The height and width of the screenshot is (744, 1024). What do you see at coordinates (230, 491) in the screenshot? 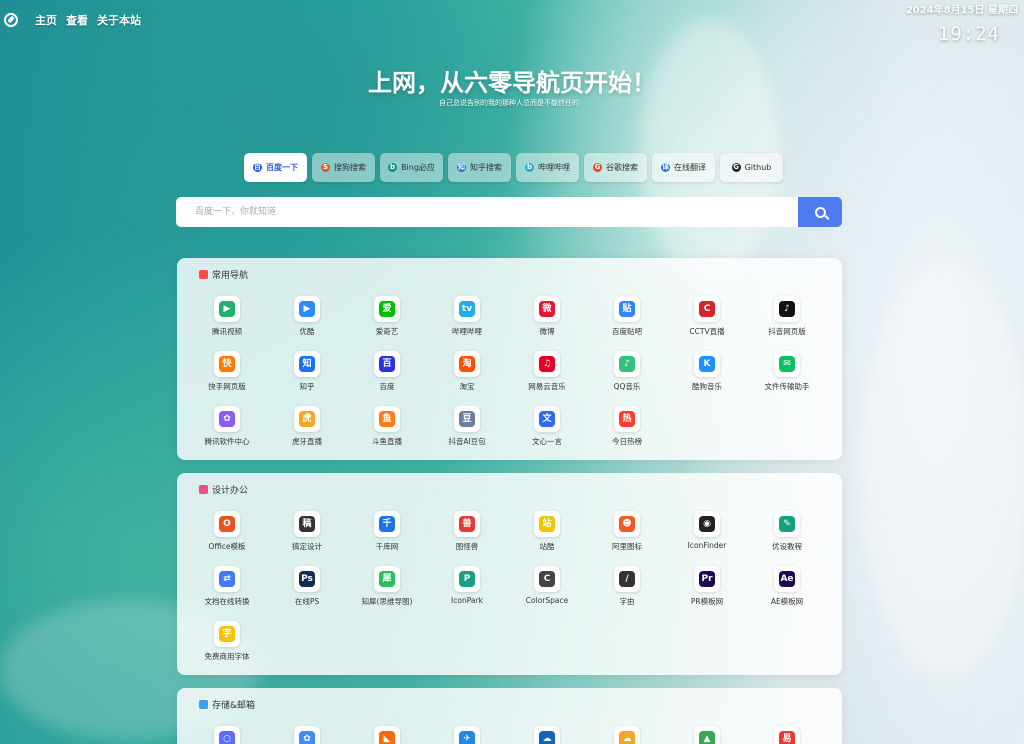
I see `section-title-text: 设计办公` at bounding box center [230, 491].